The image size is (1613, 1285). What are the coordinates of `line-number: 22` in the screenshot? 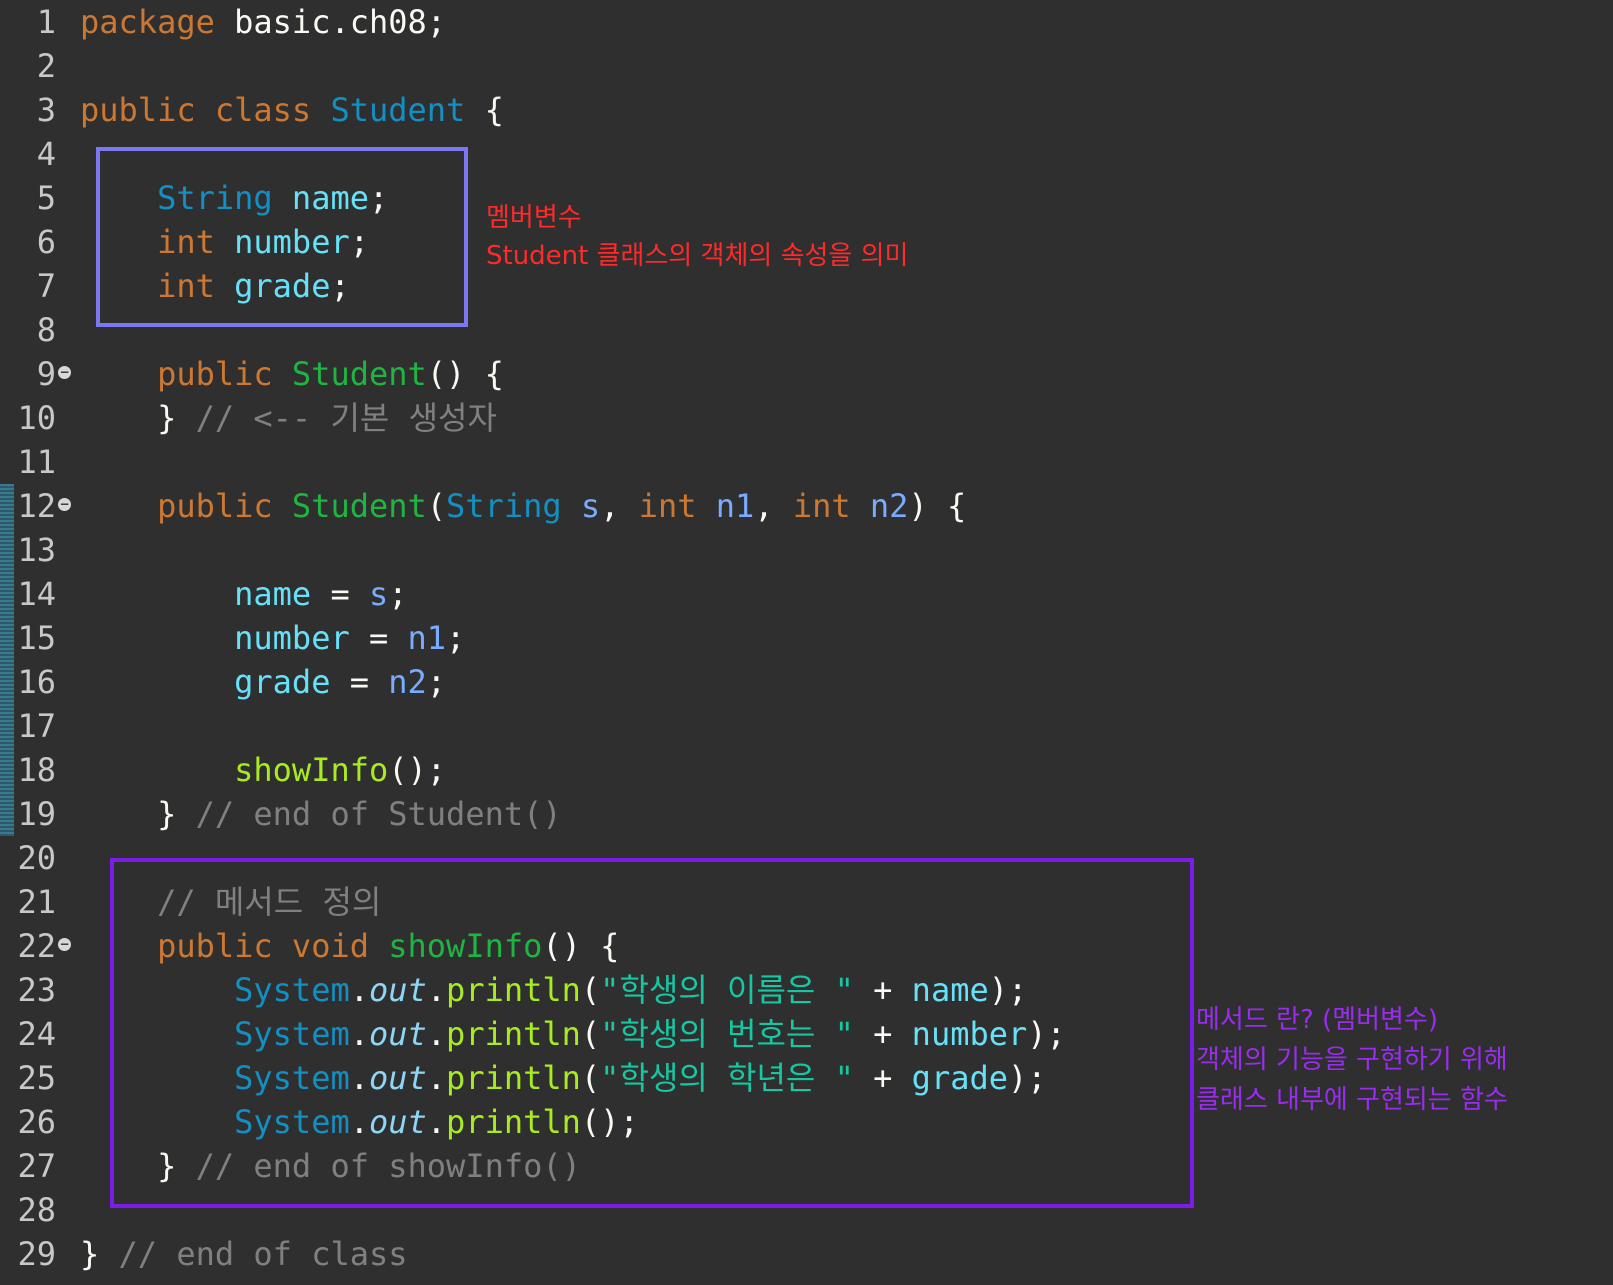 It's located at (36, 946).